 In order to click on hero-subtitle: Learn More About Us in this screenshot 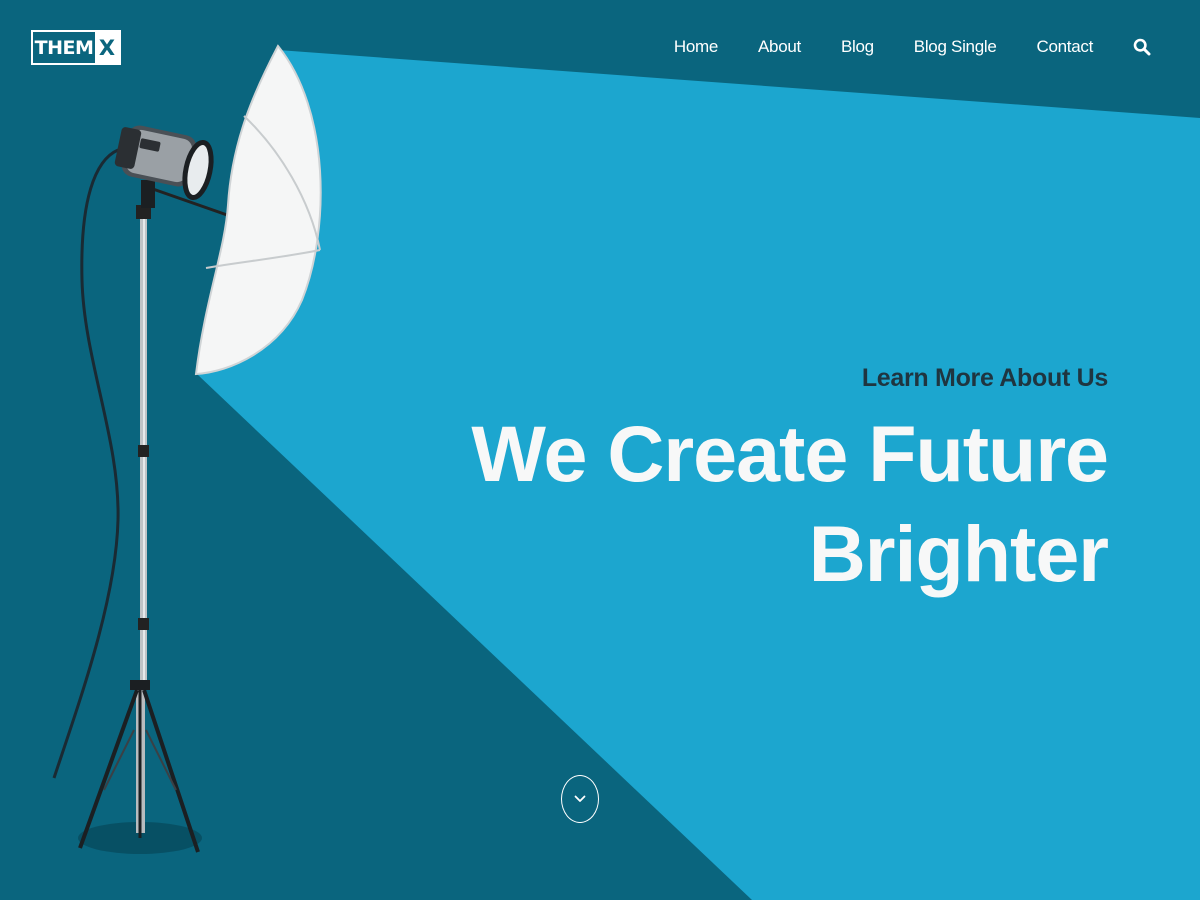, I will do `click(984, 378)`.